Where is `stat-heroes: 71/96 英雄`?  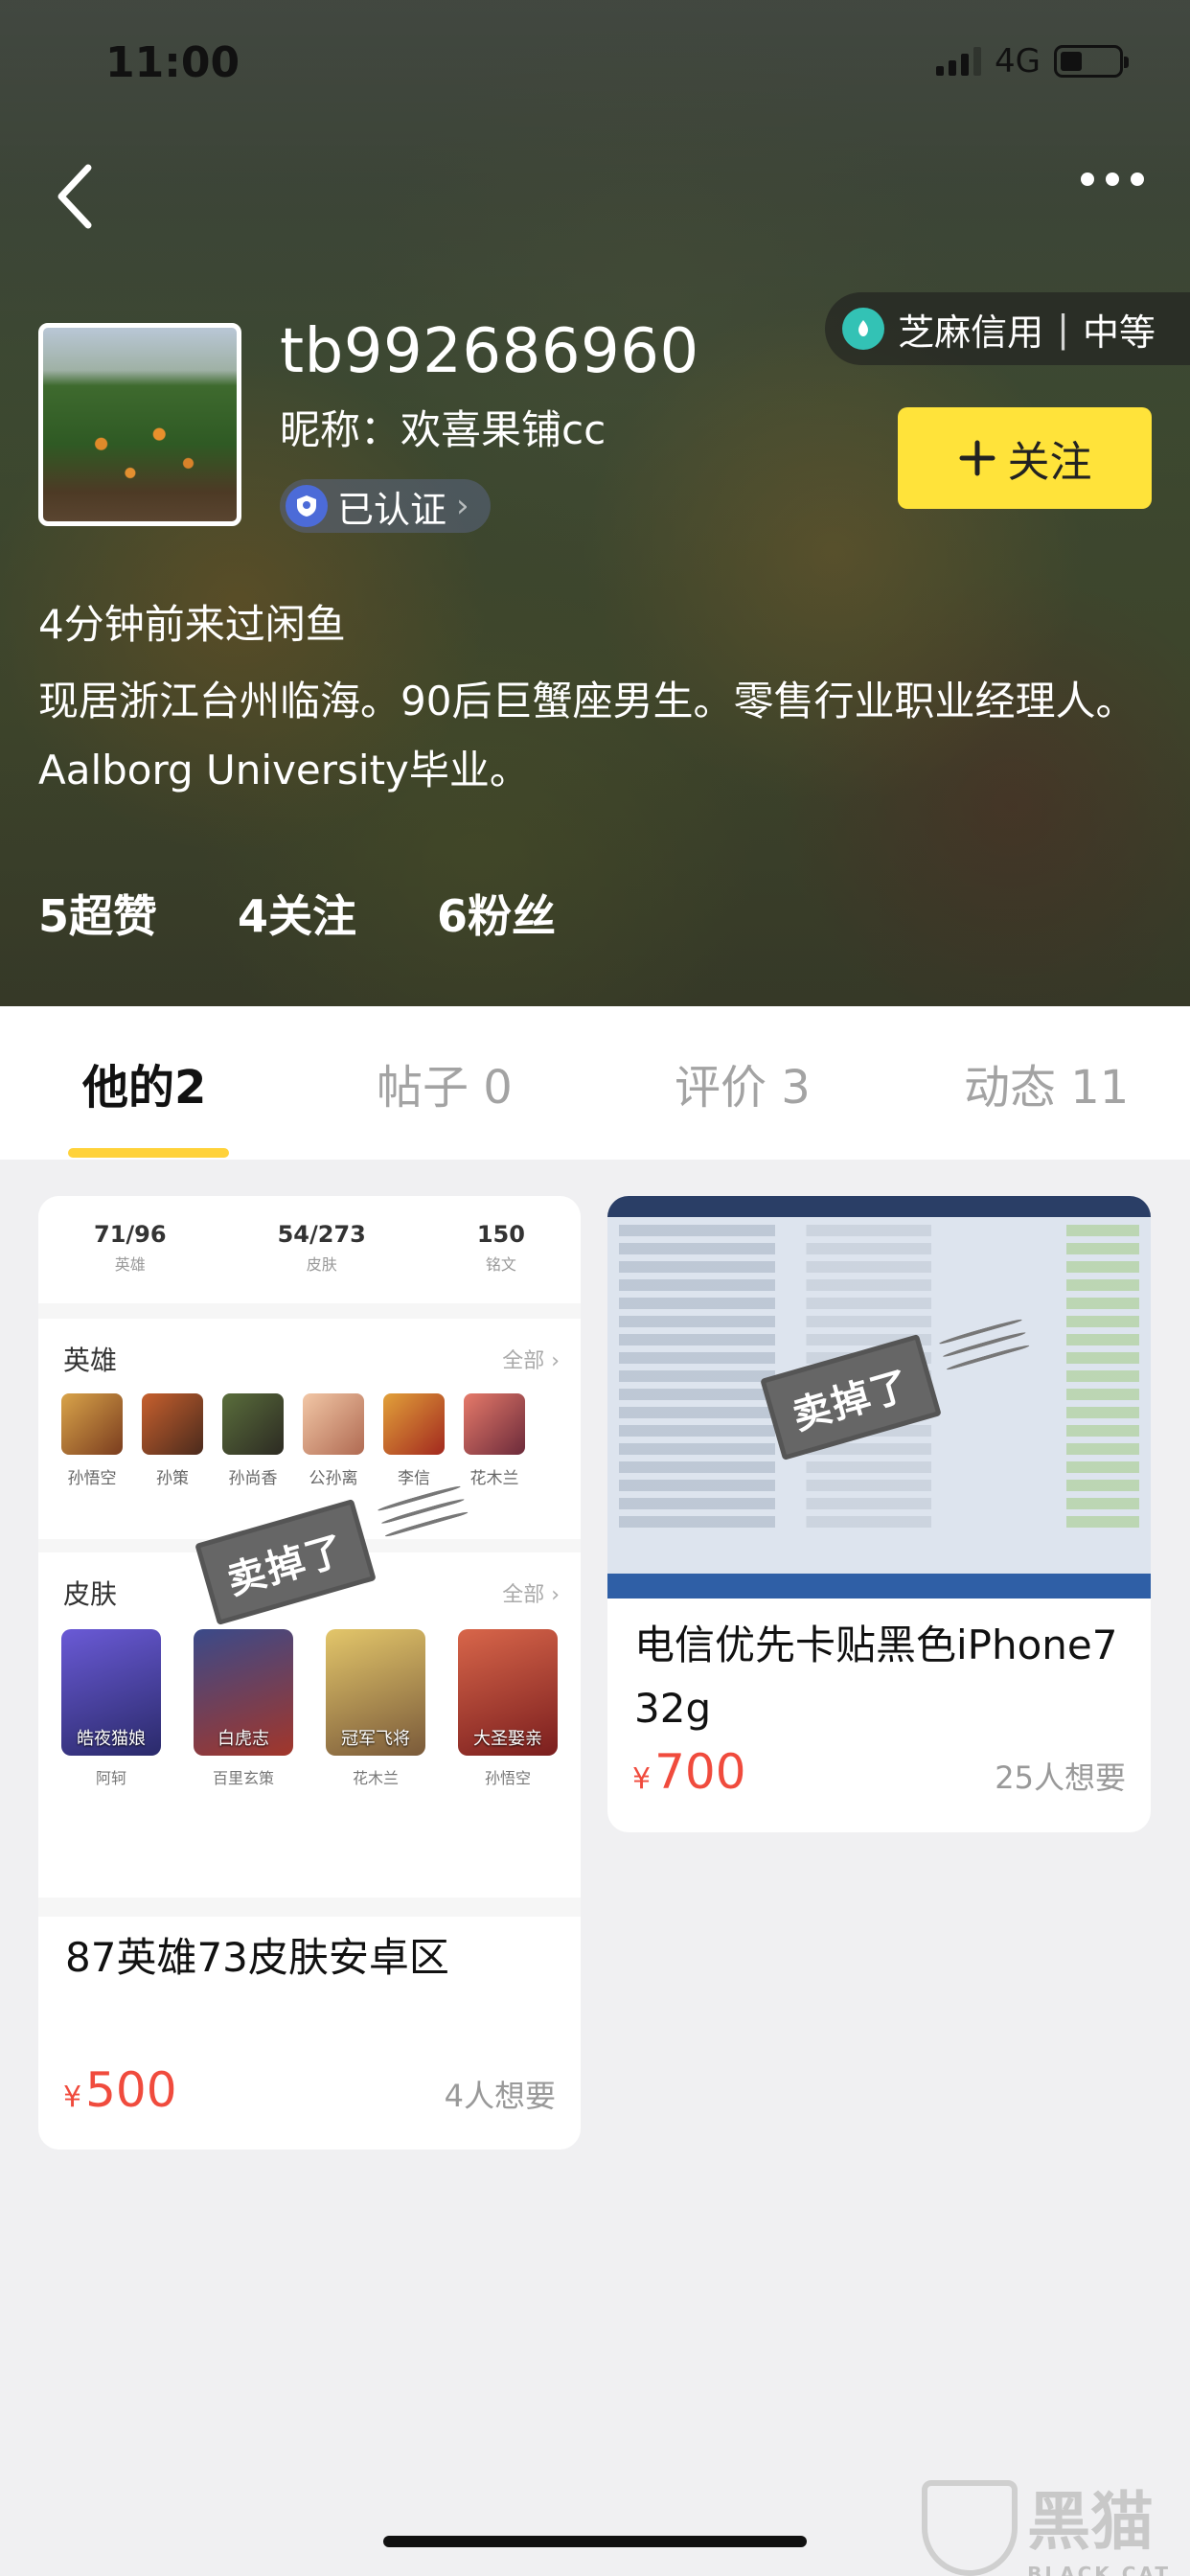 stat-heroes: 71/96 英雄 is located at coordinates (131, 1247).